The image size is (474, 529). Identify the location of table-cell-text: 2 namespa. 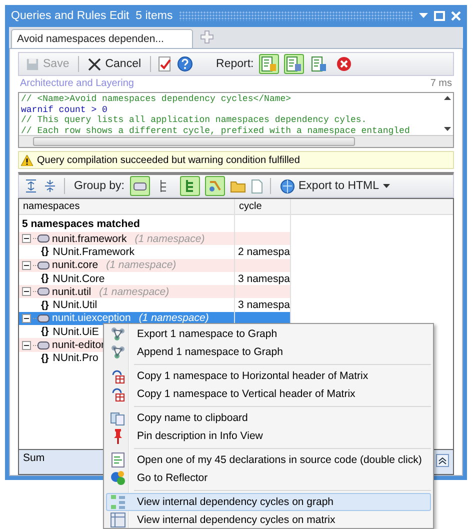
(263, 252).